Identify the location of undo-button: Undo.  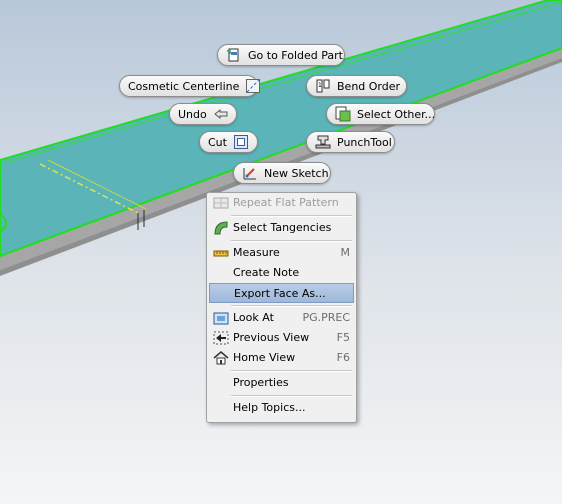
(203, 114).